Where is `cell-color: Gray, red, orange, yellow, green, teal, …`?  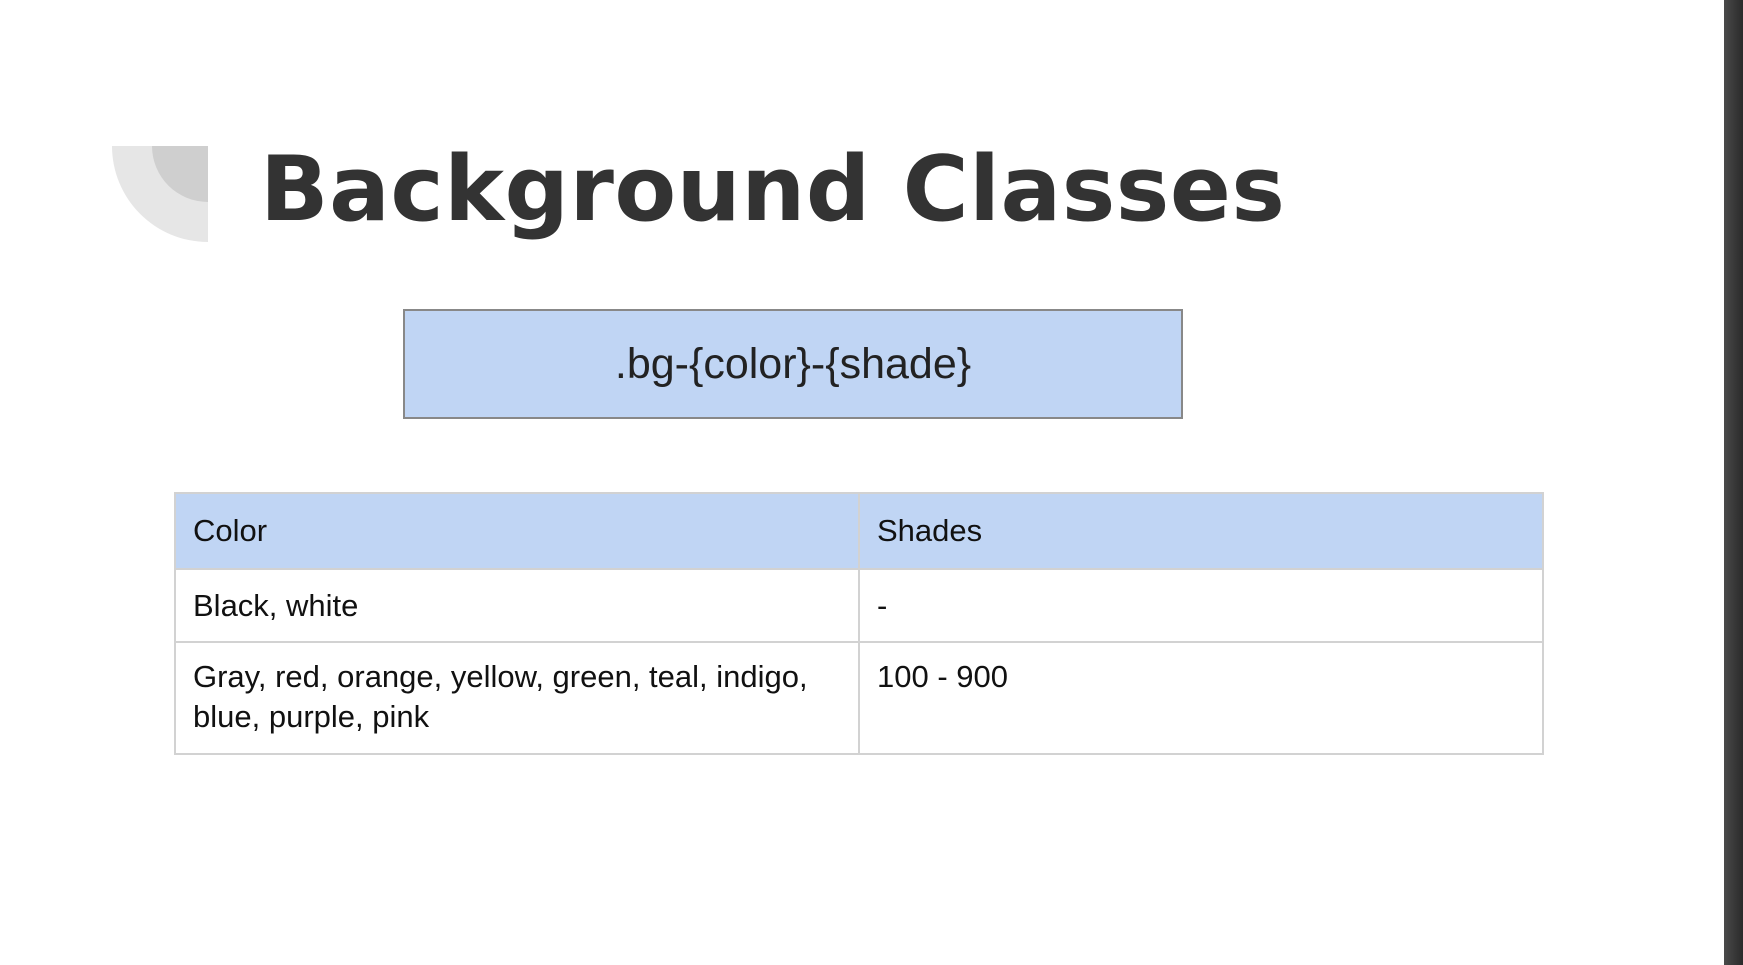
cell-color: Gray, red, orange, yellow, green, teal, … is located at coordinates (517, 698).